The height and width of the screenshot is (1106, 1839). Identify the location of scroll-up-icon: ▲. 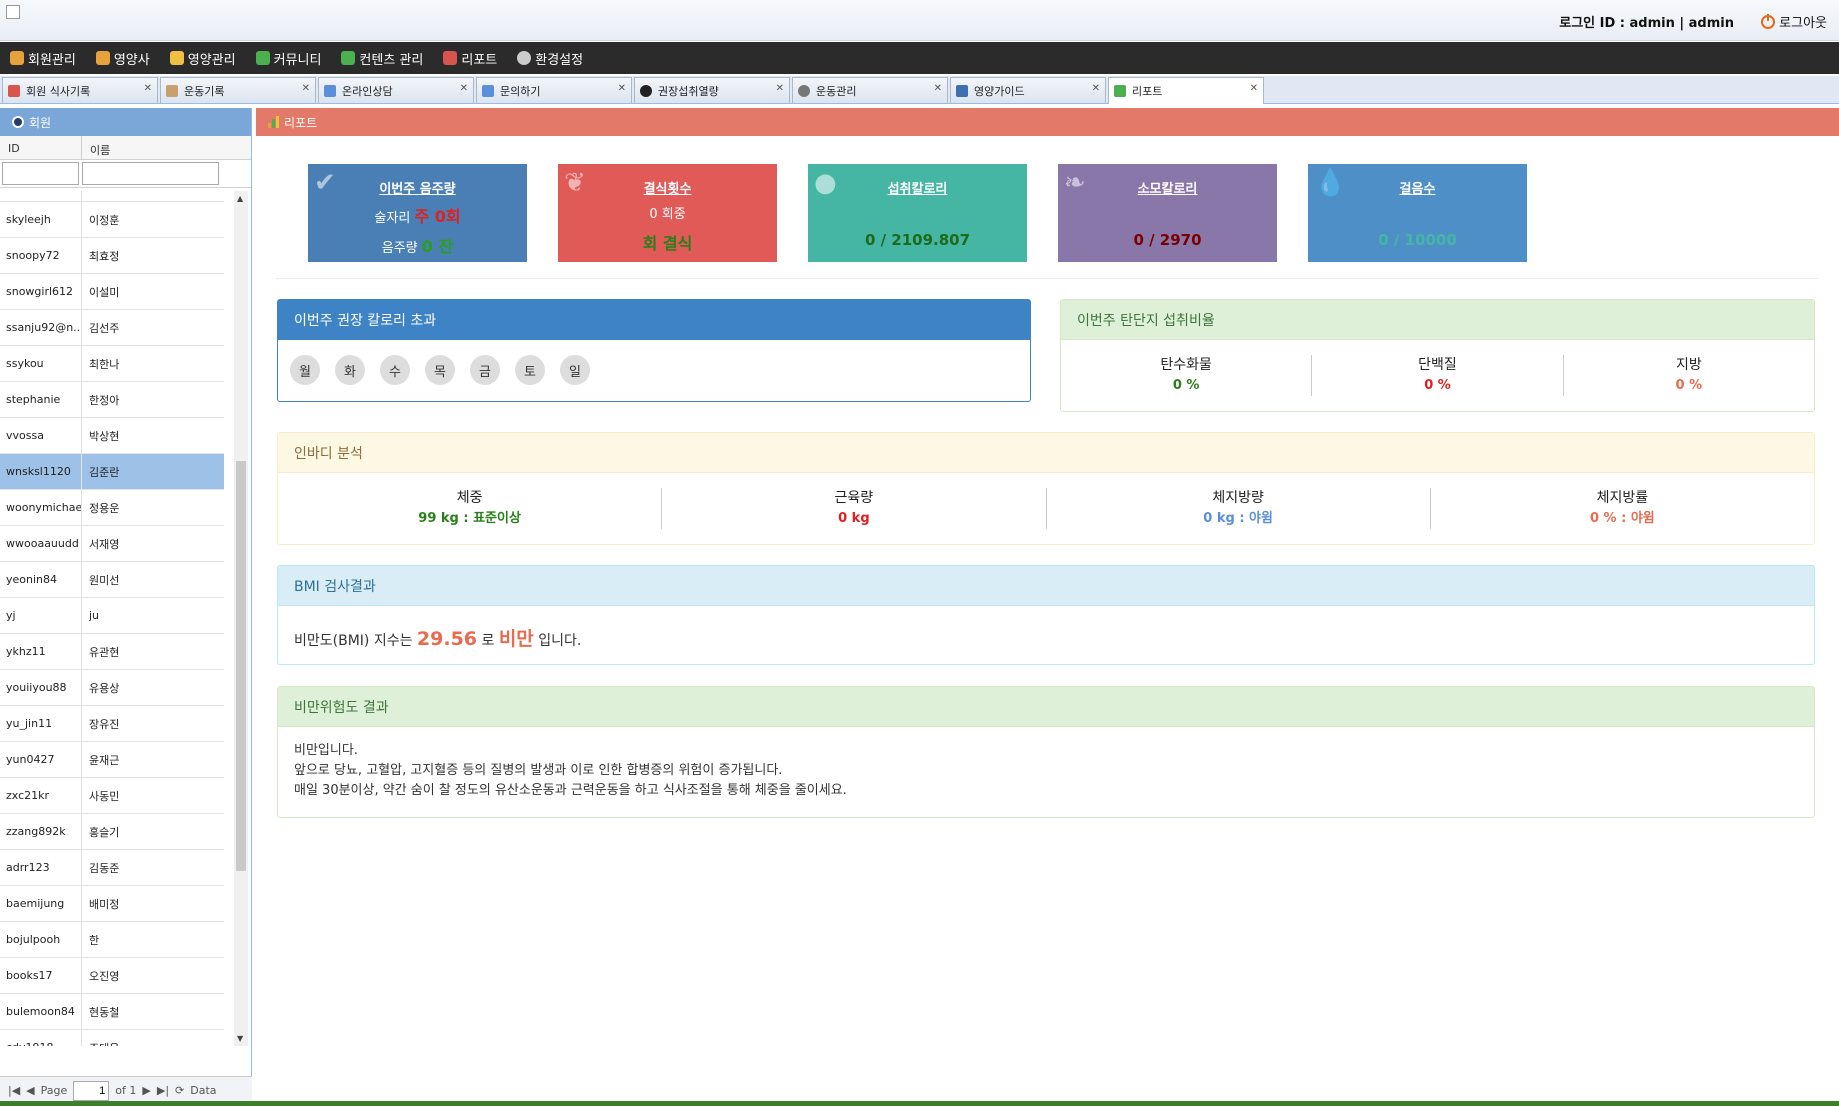
(240, 198).